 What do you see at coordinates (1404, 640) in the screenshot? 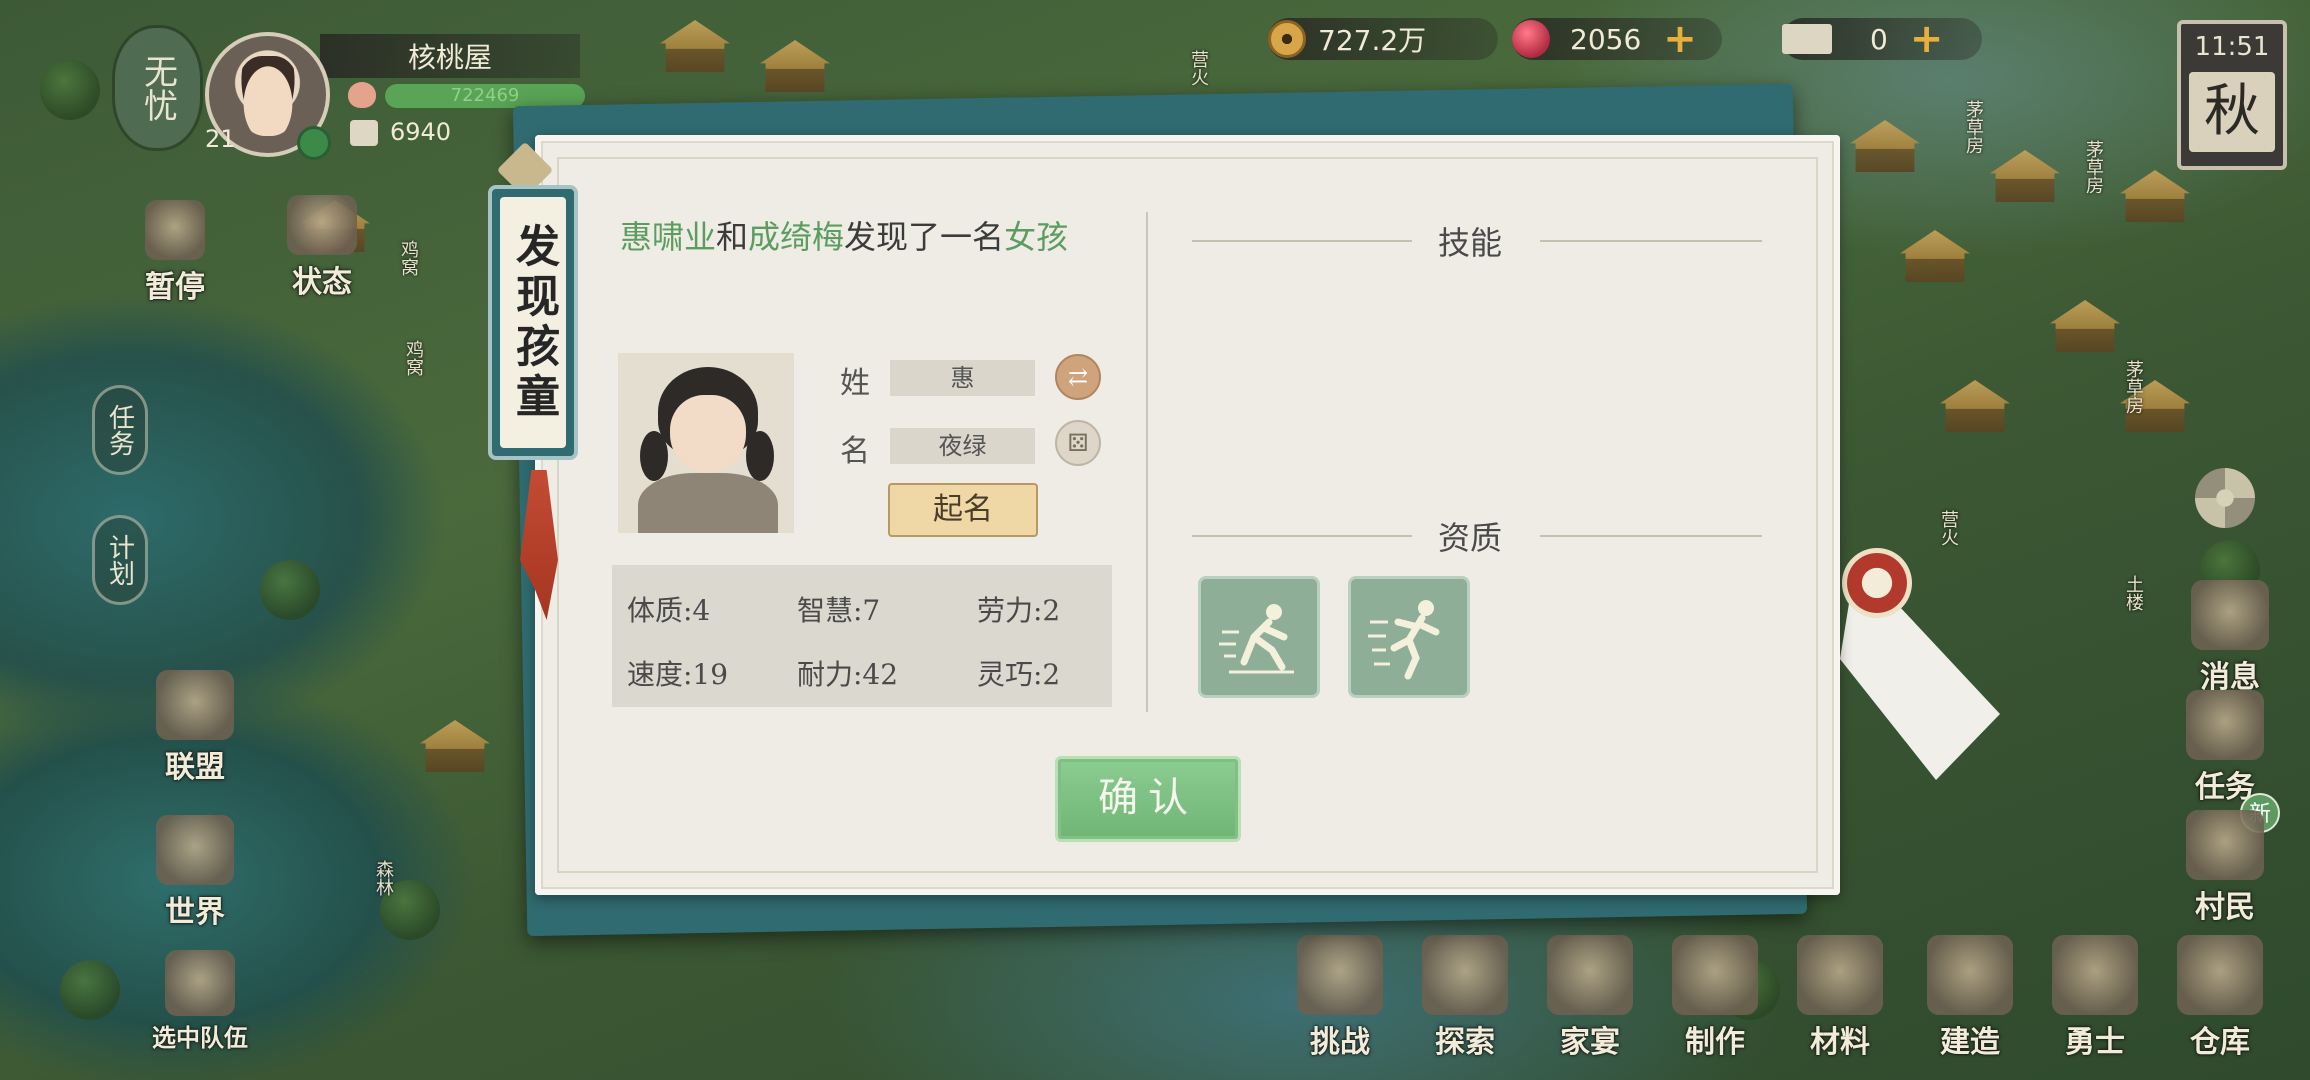
I see `sprinter-icon` at bounding box center [1404, 640].